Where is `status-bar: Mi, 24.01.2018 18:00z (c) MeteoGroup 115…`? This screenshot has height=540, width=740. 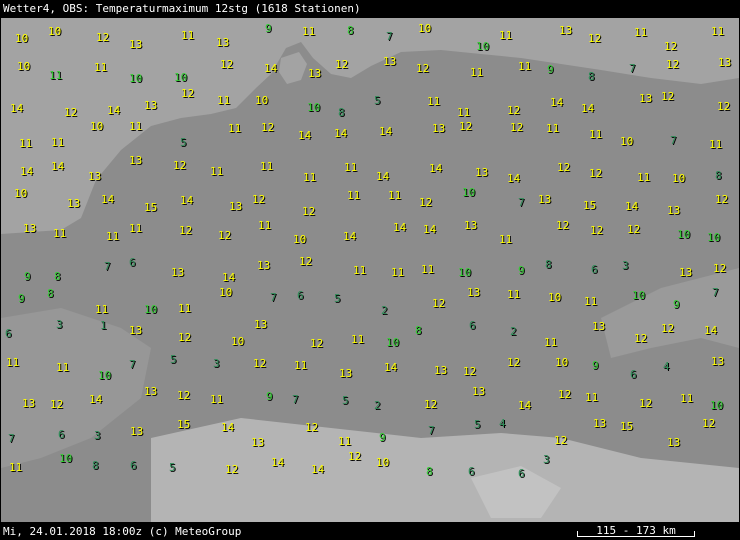 status-bar: Mi, 24.01.2018 18:00z (c) MeteoGroup 115… is located at coordinates (370, 531).